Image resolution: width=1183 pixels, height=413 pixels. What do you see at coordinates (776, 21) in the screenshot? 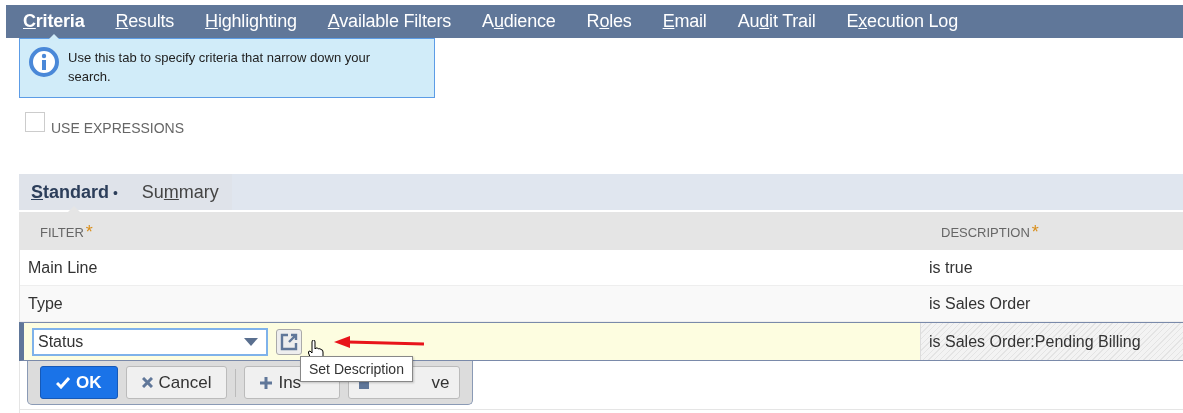
I see `tab: Audit Trail` at bounding box center [776, 21].